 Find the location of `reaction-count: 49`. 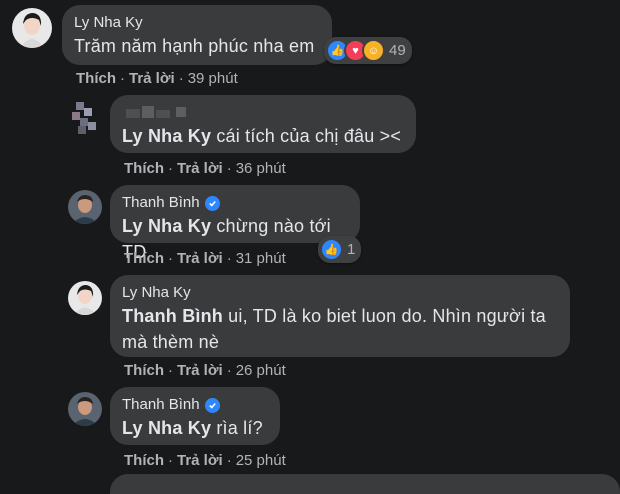

reaction-count: 49 is located at coordinates (397, 50).